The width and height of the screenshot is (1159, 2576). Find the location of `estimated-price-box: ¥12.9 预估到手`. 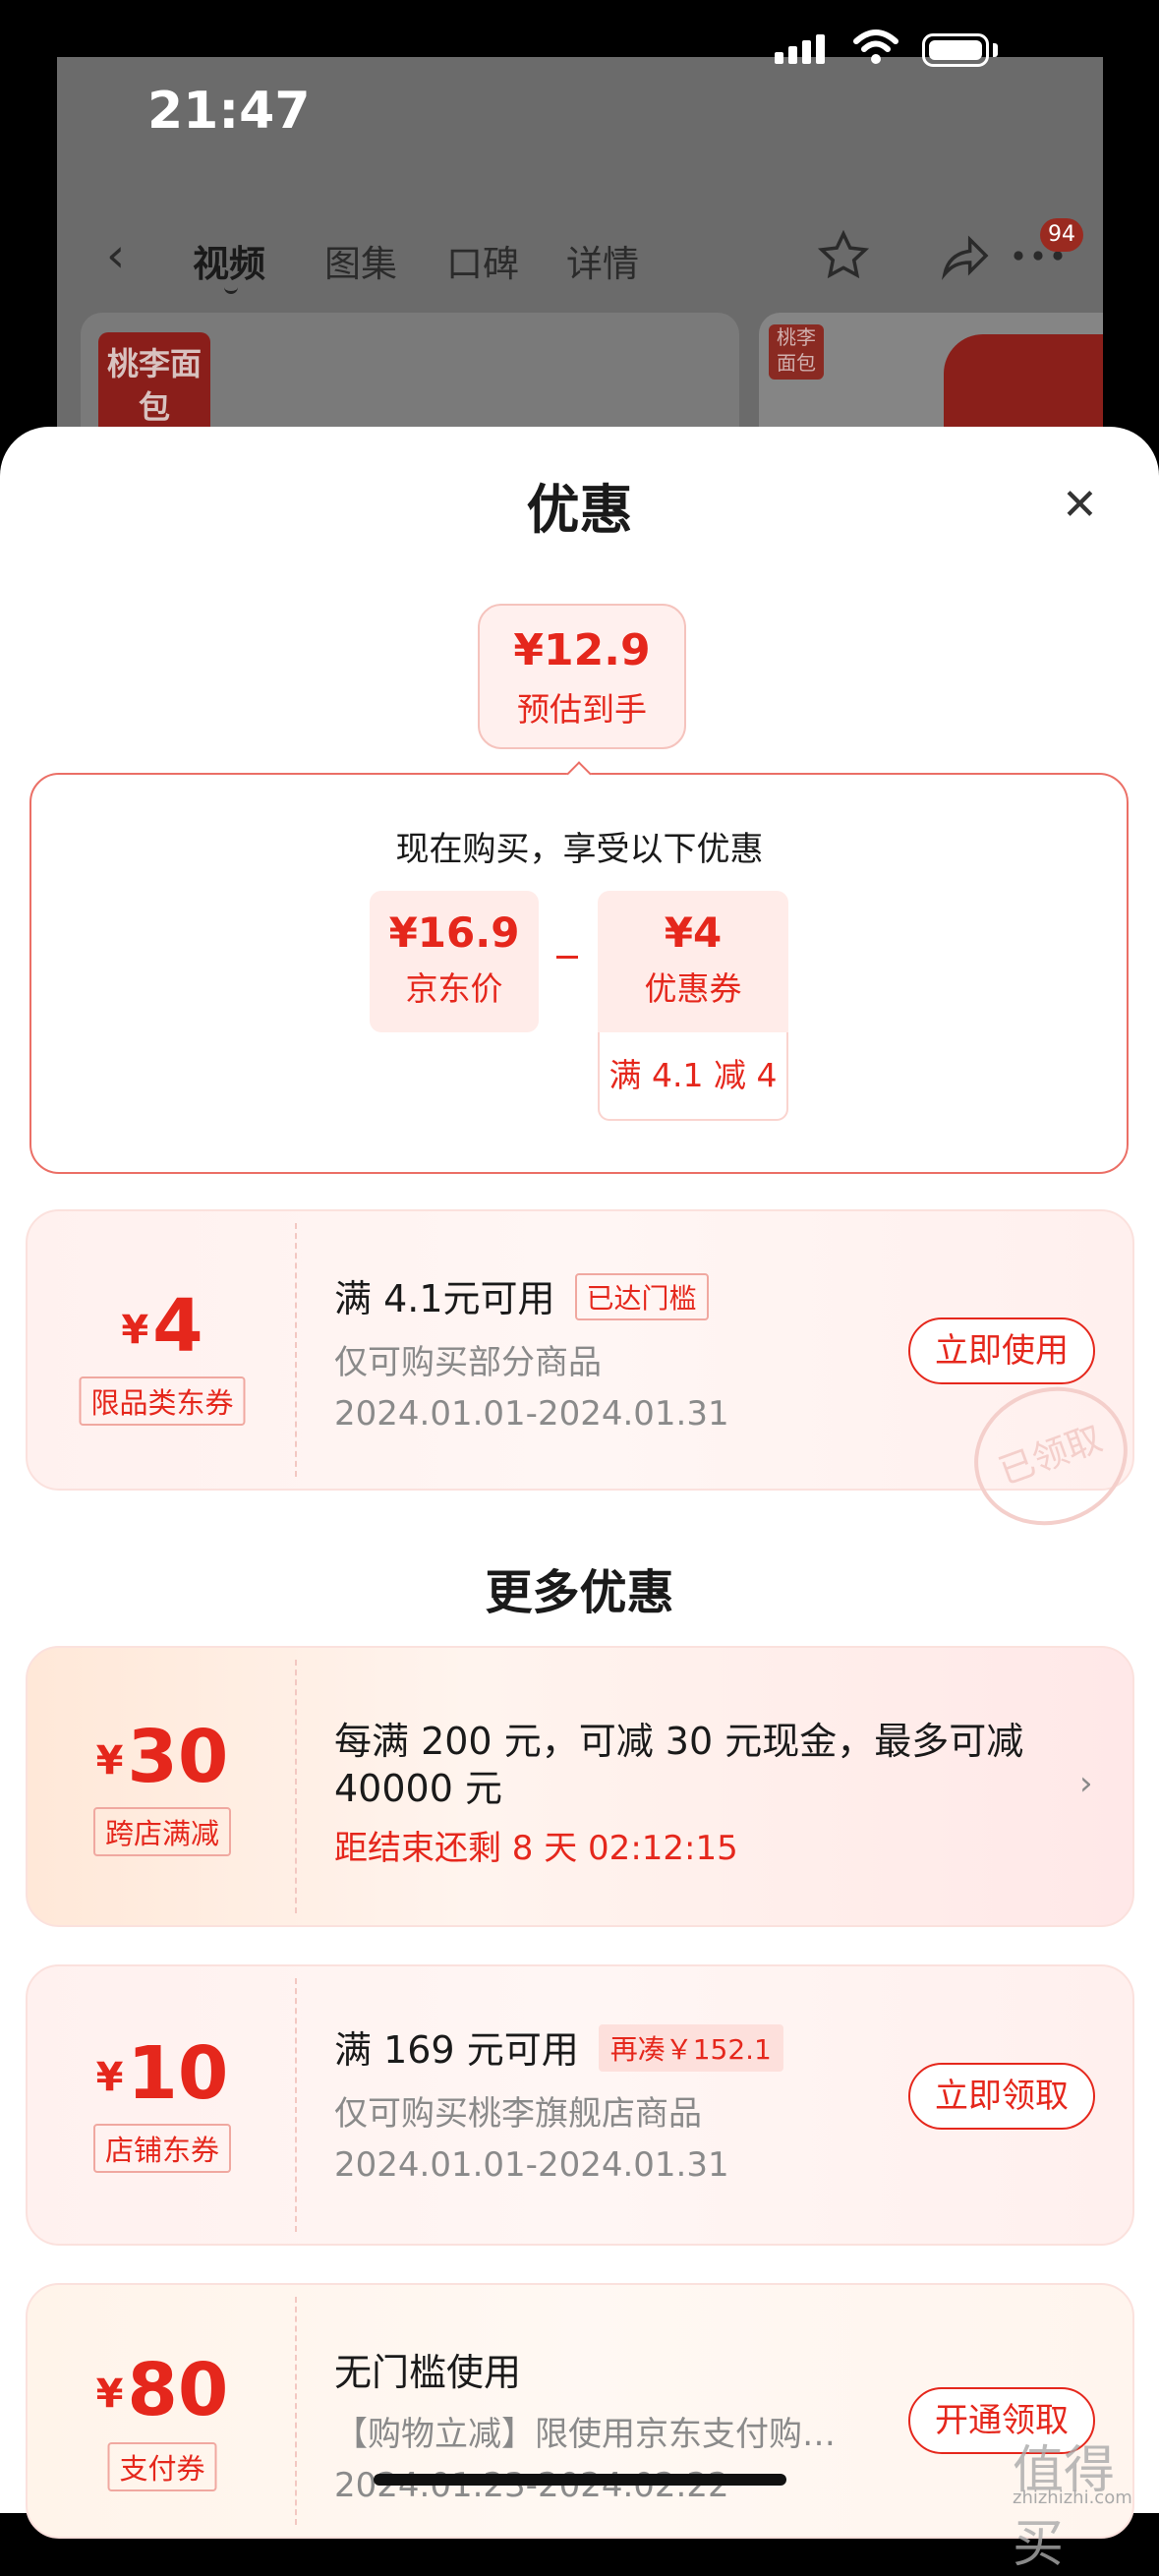

estimated-price-box: ¥12.9 预估到手 is located at coordinates (582, 676).